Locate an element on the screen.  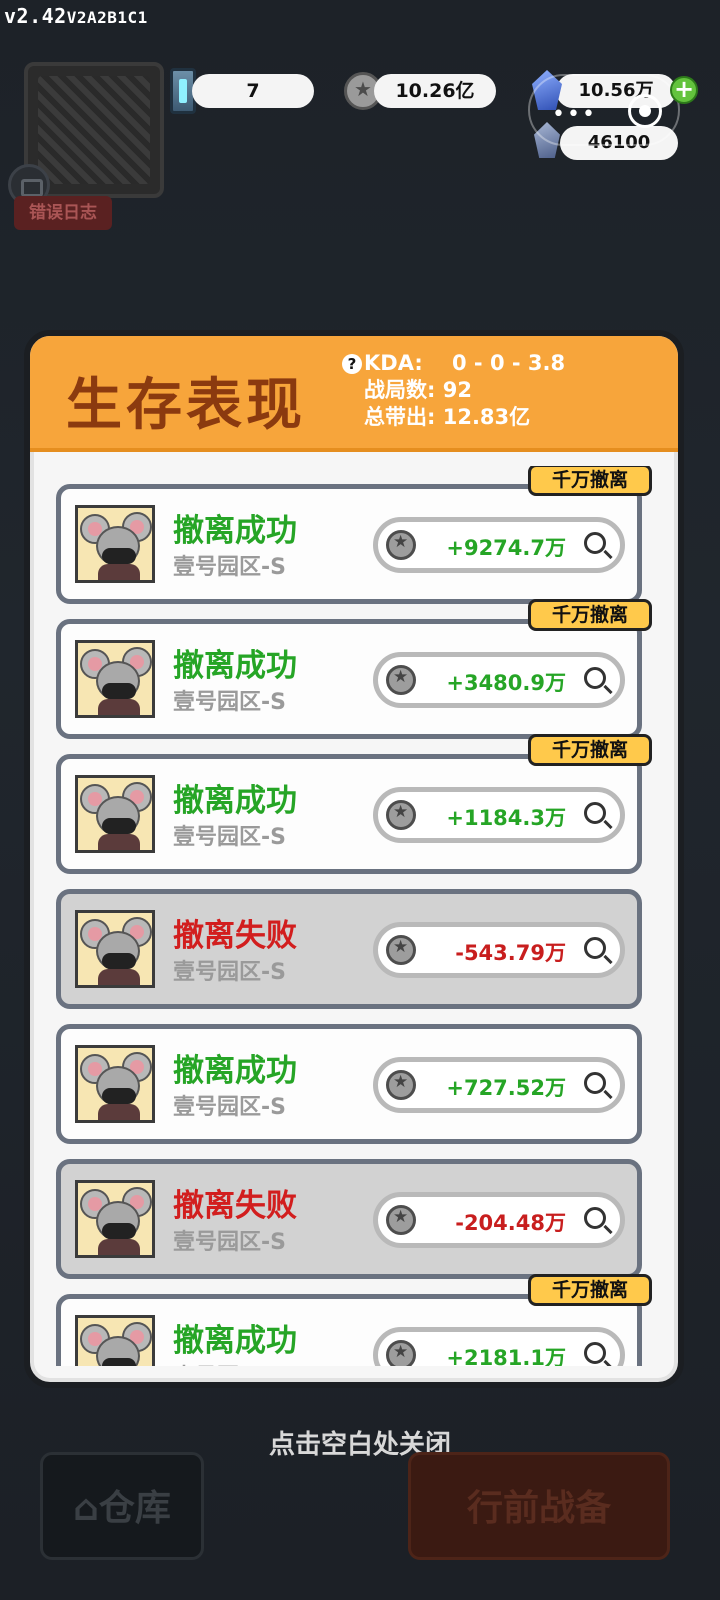
record-amount-pill: +727.52万 is located at coordinates (499, 1085).